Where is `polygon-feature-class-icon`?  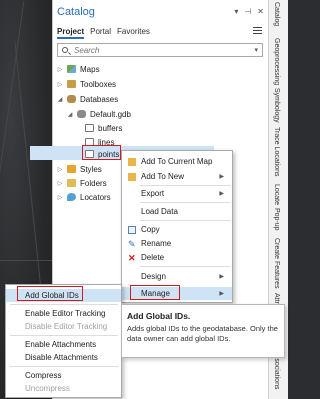 polygon-feature-class-icon is located at coordinates (89, 128).